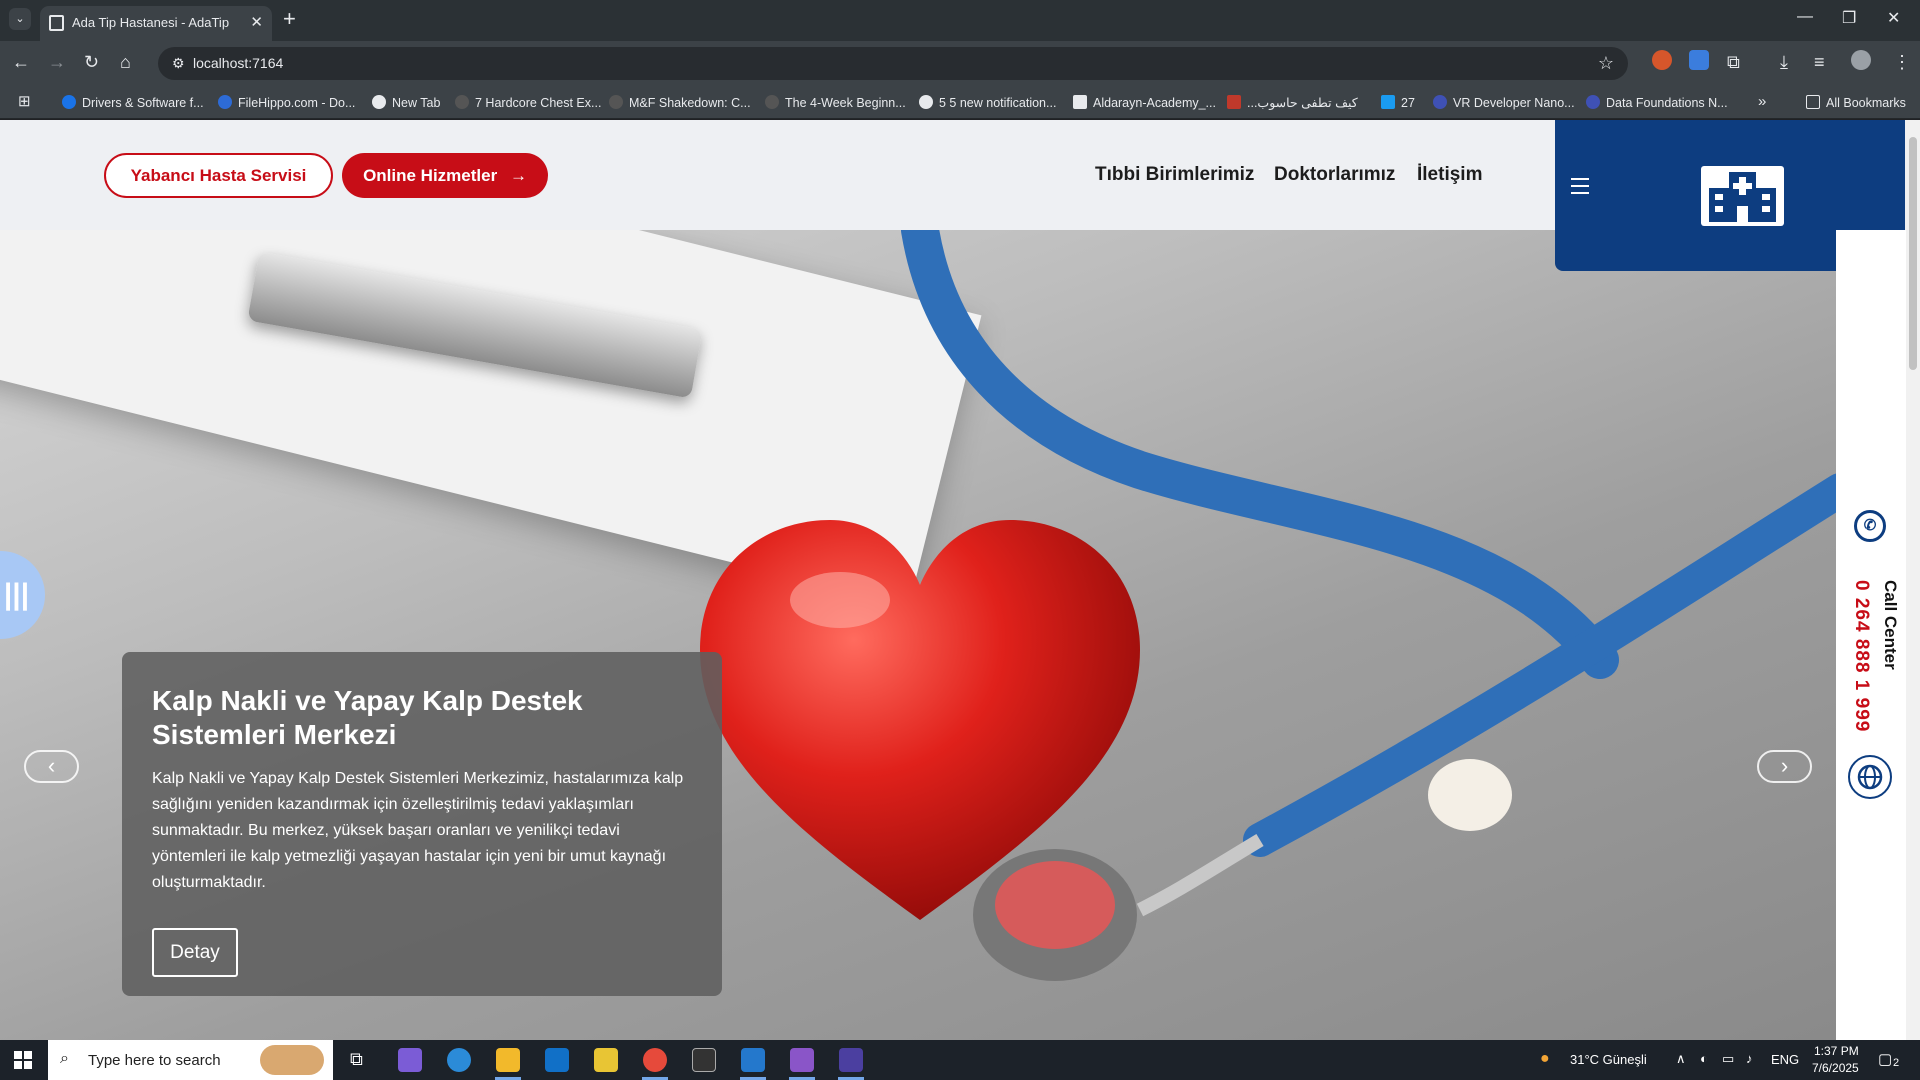 This screenshot has width=1920, height=1080. I want to click on notification-icon, so click(926, 102).